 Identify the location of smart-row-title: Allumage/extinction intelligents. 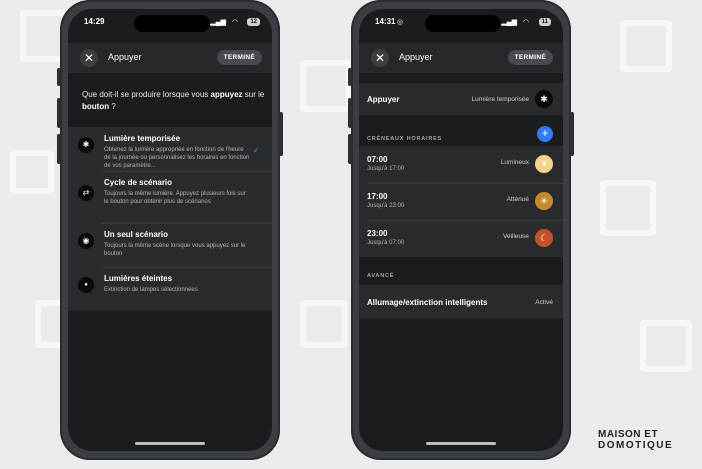
(427, 302).